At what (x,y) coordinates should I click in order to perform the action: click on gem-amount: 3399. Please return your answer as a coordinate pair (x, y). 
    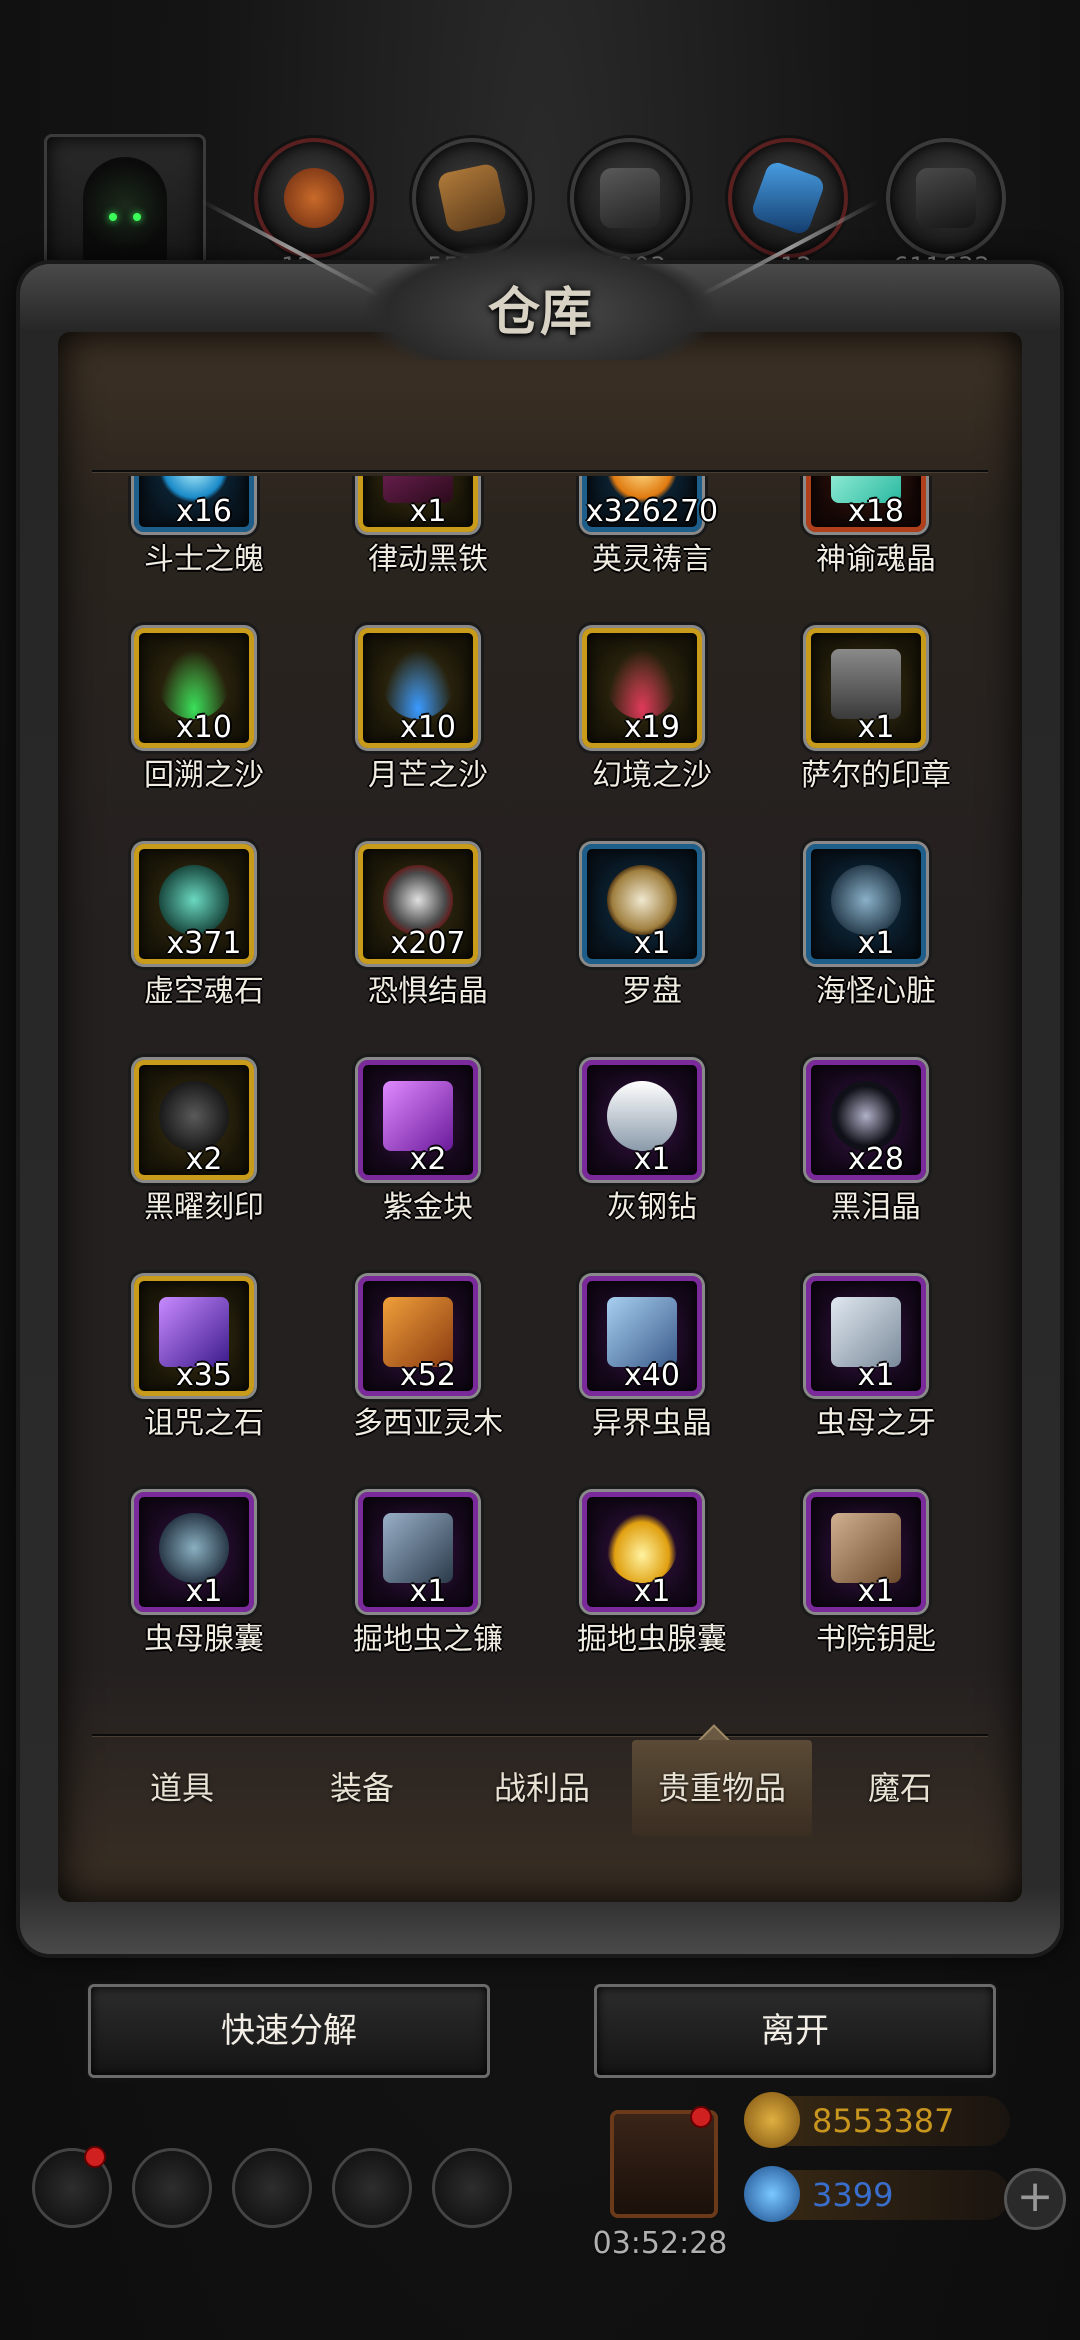
    Looking at the image, I should click on (853, 2195).